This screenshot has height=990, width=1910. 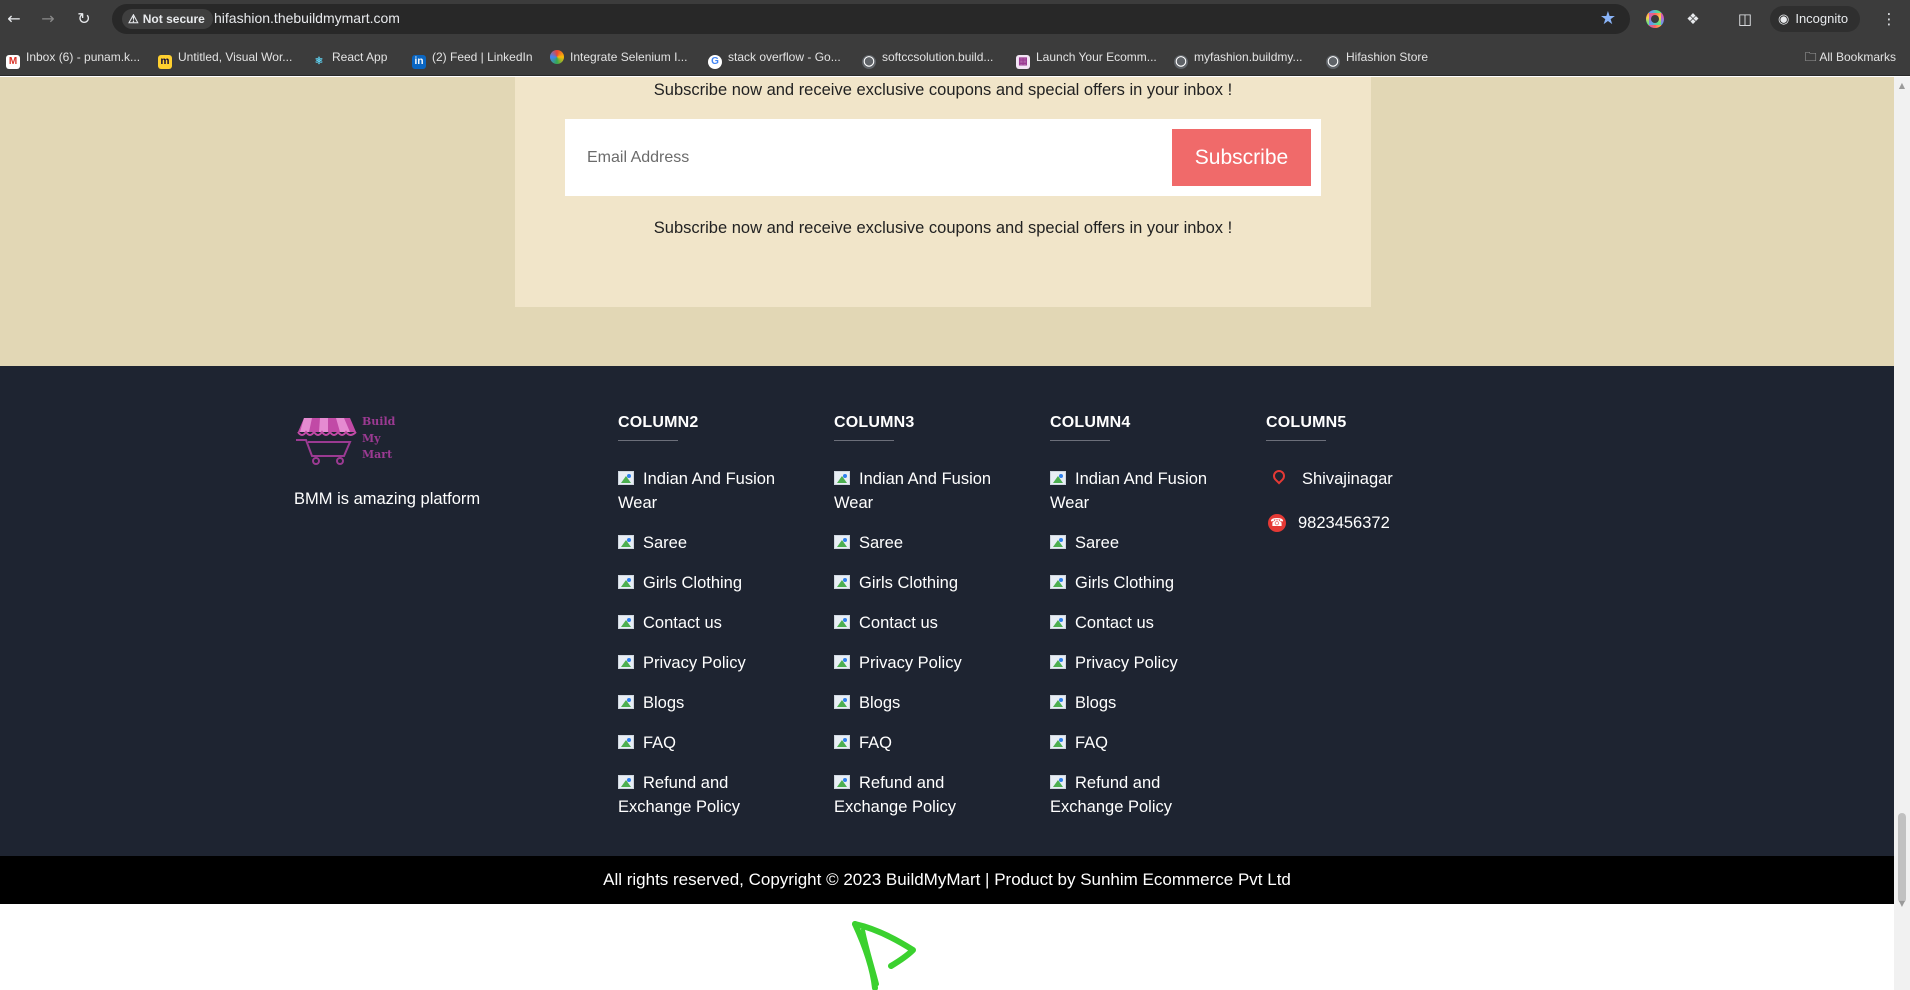 What do you see at coordinates (1889, 19) in the screenshot?
I see `menu-kebab-icon: ⋮` at bounding box center [1889, 19].